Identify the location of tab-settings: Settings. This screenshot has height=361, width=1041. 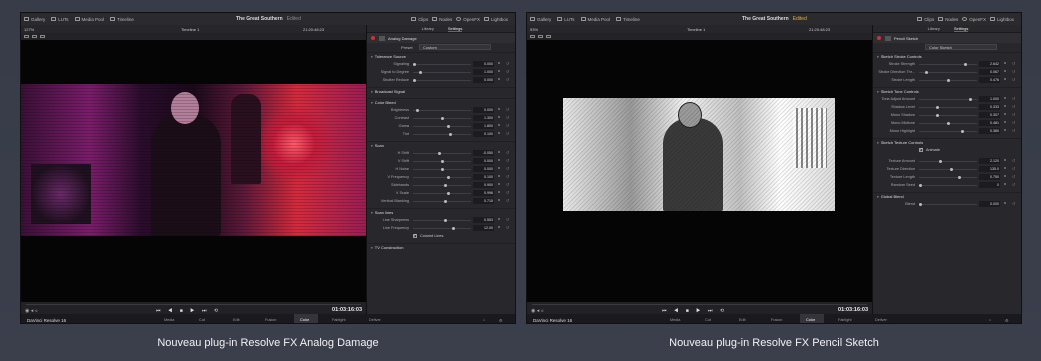
(961, 29).